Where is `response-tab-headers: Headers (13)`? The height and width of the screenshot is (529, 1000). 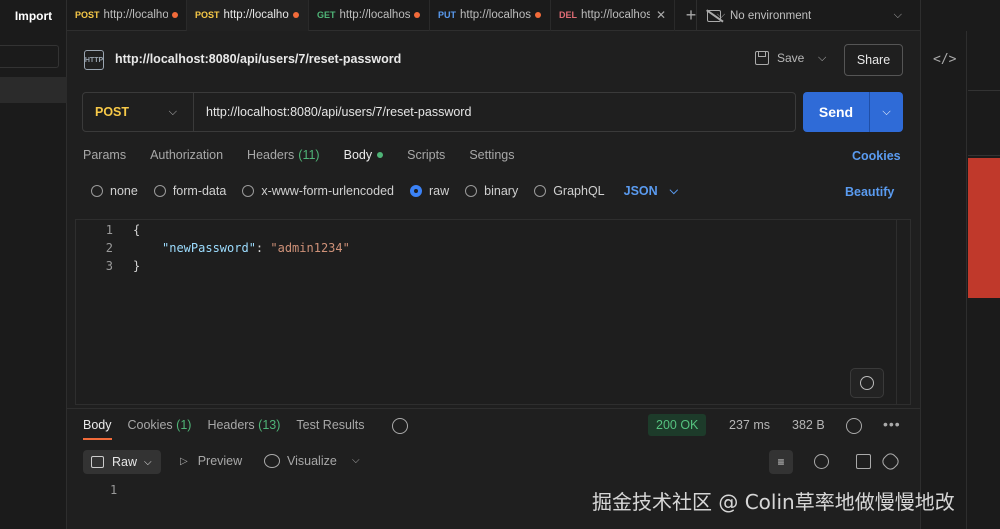 response-tab-headers: Headers (13) is located at coordinates (243, 425).